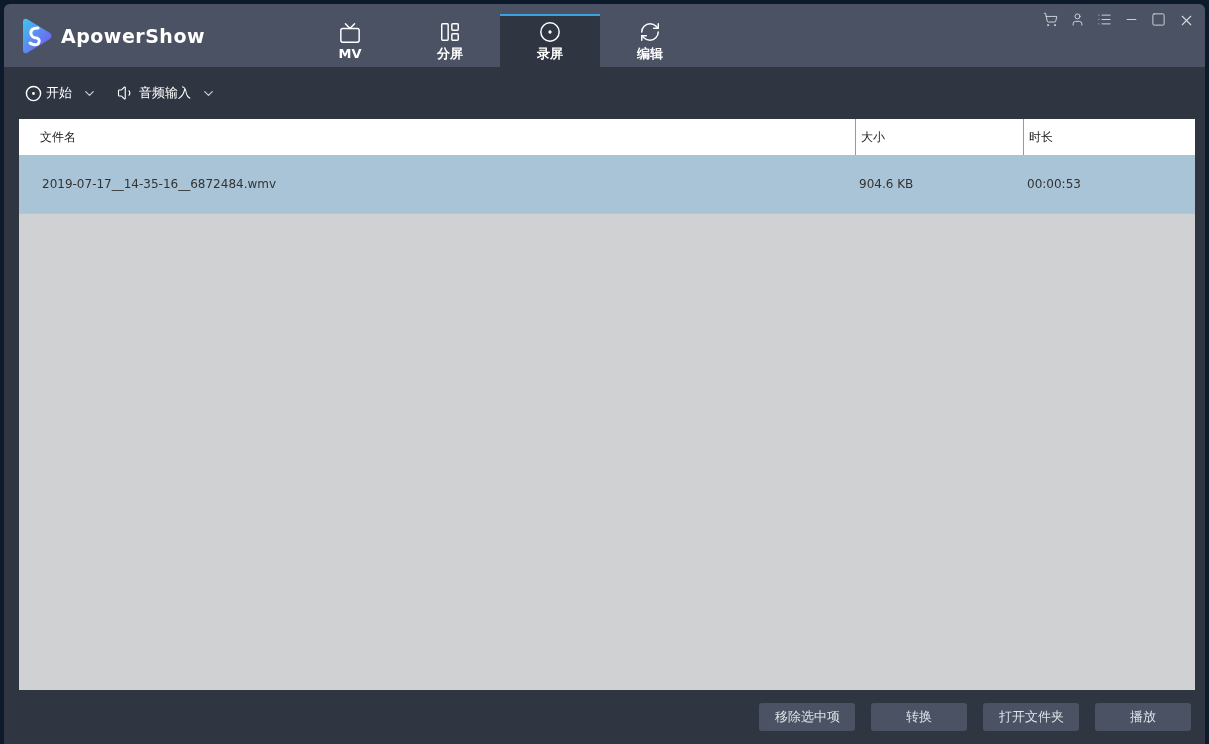 This screenshot has width=1209, height=744. What do you see at coordinates (1104, 19) in the screenshot?
I see `menu-icon` at bounding box center [1104, 19].